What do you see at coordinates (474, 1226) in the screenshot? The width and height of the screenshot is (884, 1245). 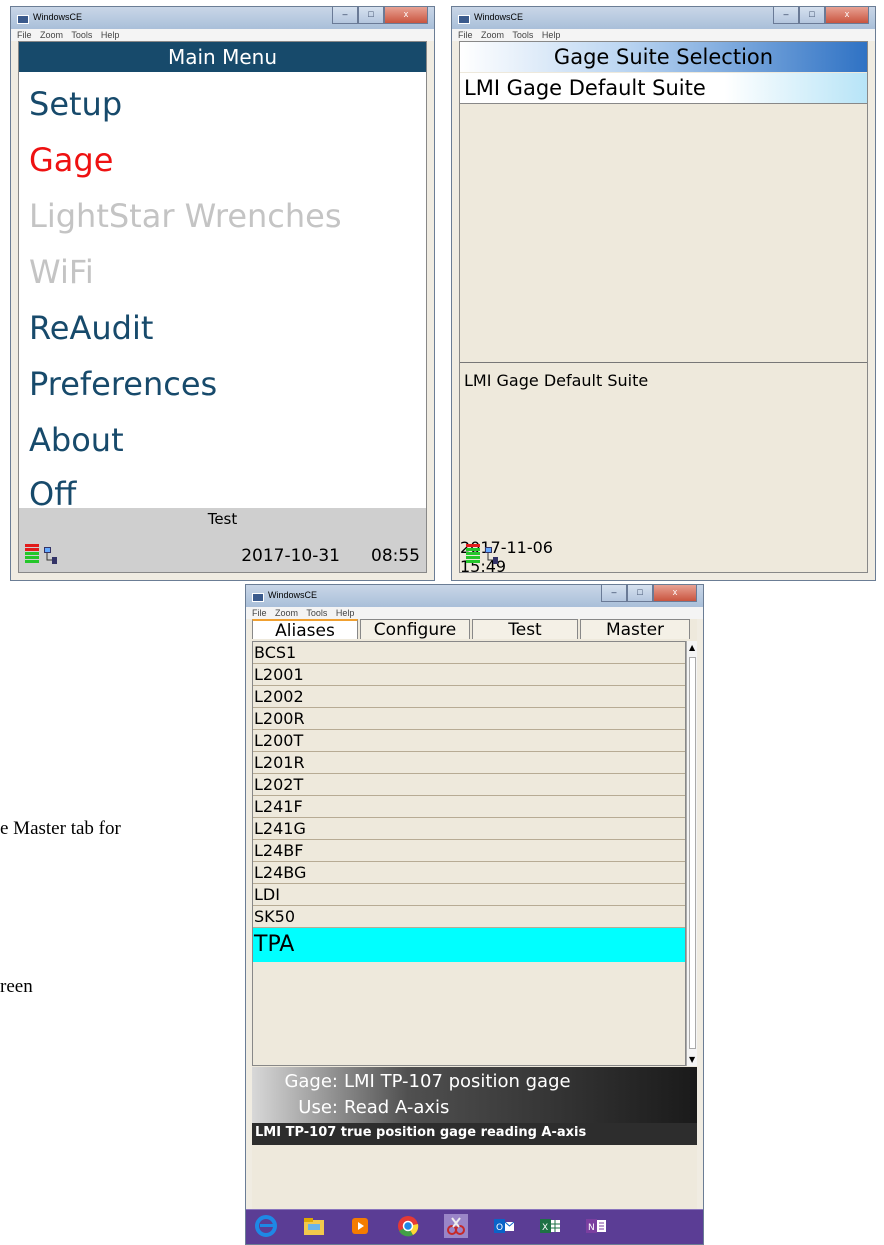 I see `taskbar: O X N` at bounding box center [474, 1226].